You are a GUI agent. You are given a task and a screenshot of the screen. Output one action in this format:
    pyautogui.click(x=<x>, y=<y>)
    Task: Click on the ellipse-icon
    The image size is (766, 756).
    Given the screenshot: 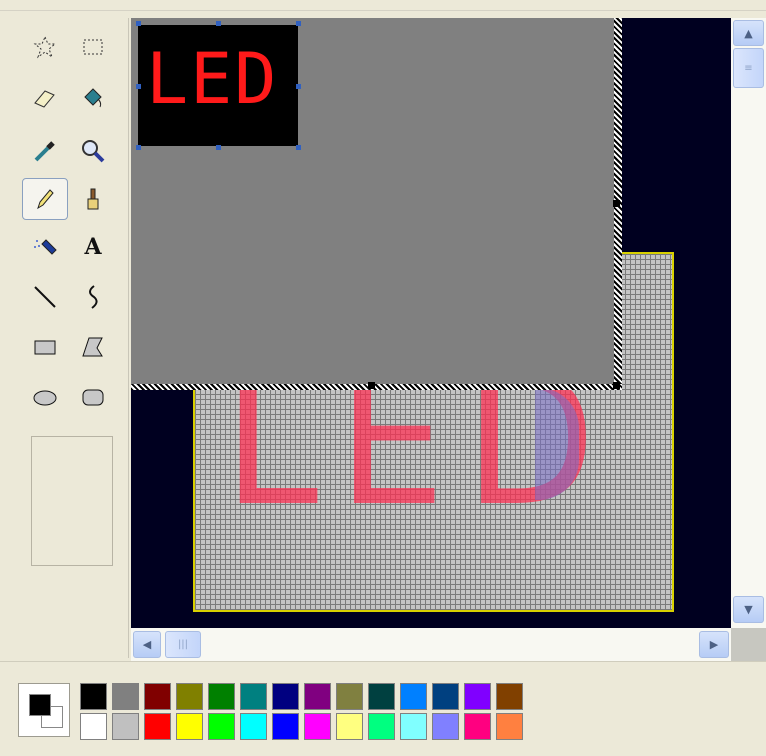 What is the action you would take?
    pyautogui.click(x=45, y=398)
    